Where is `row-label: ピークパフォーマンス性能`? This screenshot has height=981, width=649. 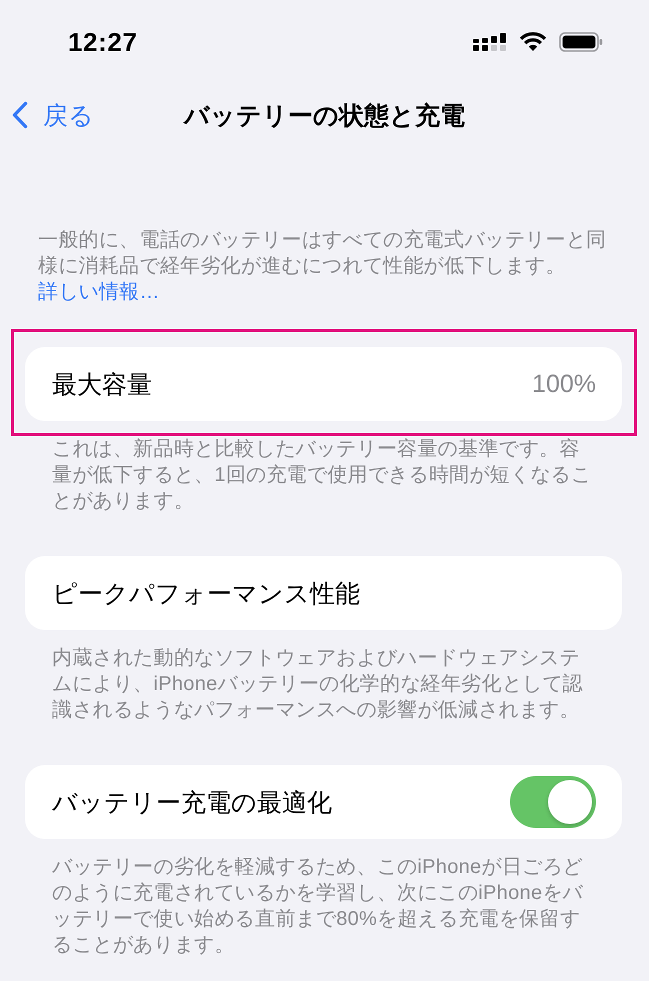
row-label: ピークパフォーマンス性能 is located at coordinates (206, 594).